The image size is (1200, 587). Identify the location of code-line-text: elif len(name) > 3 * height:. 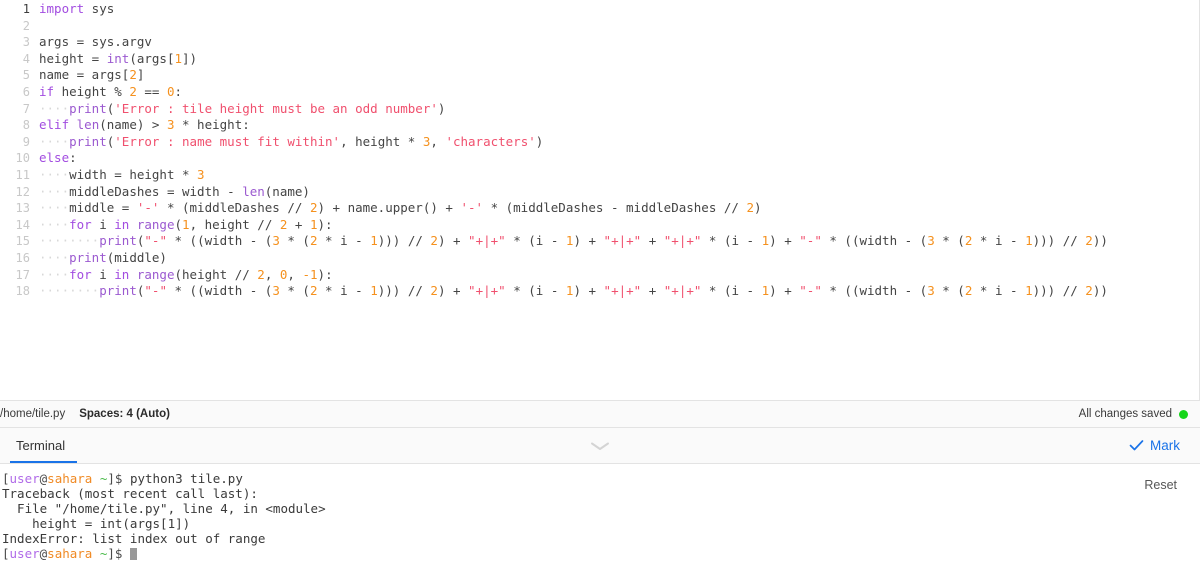
(144, 125).